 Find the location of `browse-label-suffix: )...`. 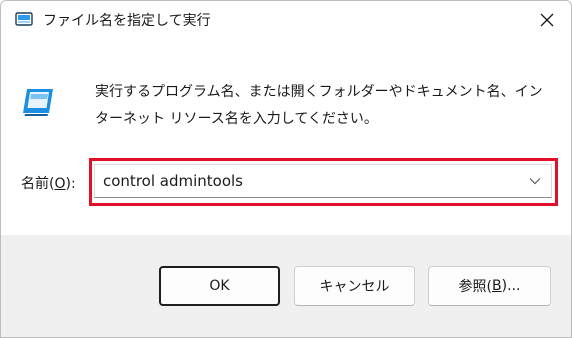

browse-label-suffix: )... is located at coordinates (511, 286).